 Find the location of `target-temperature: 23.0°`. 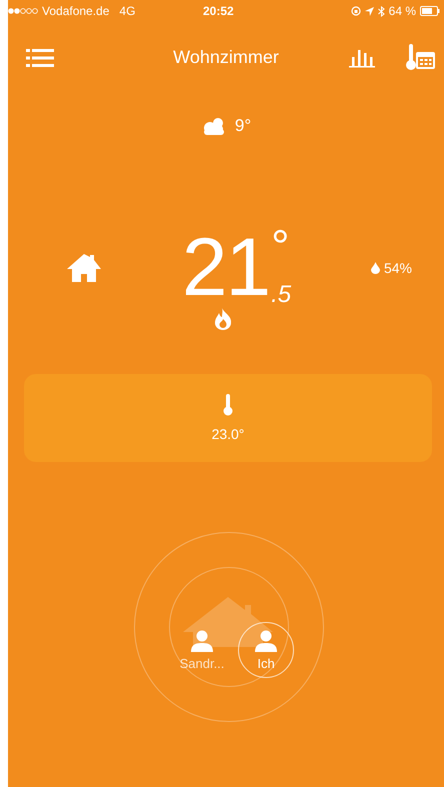

target-temperature: 23.0° is located at coordinates (228, 434).